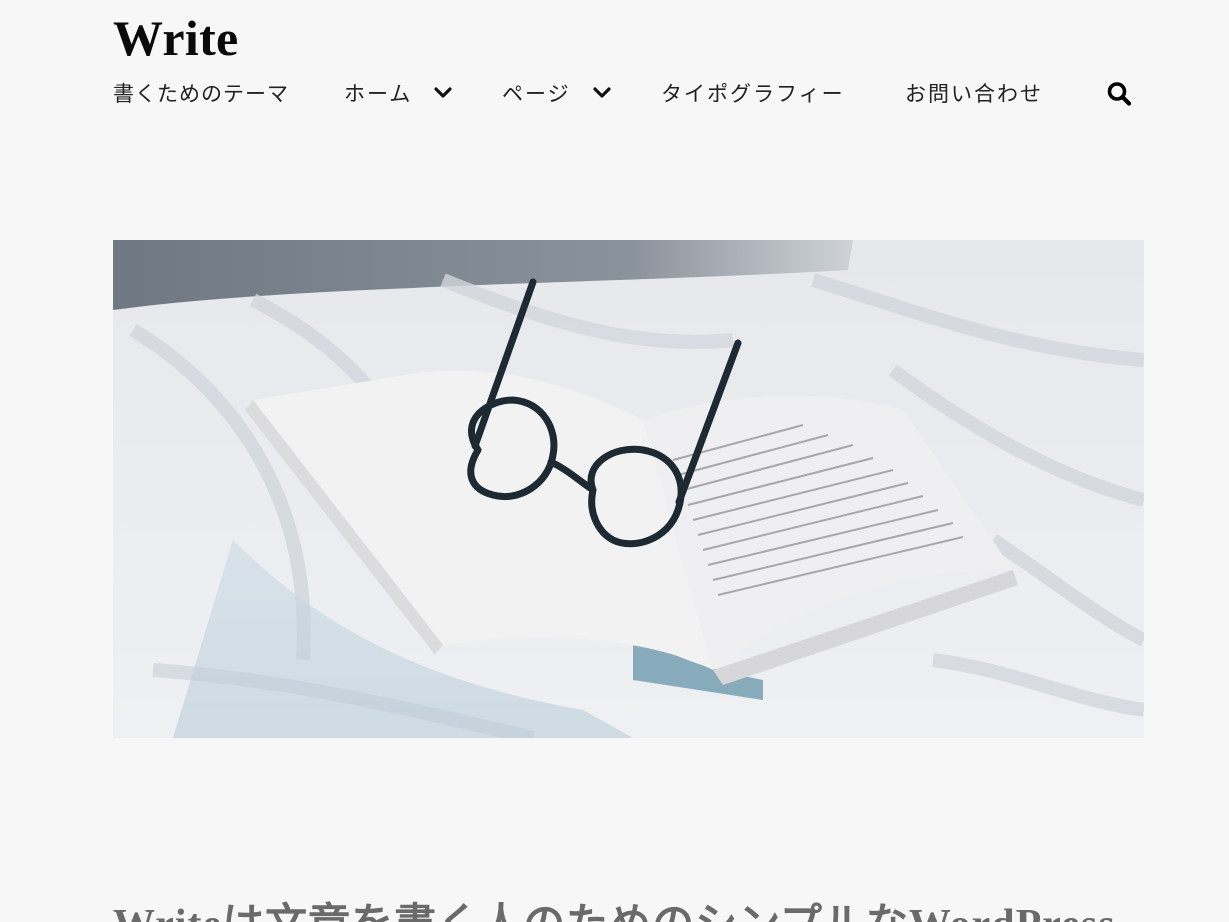  I want to click on nav-item-home: ホーム, so click(398, 93).